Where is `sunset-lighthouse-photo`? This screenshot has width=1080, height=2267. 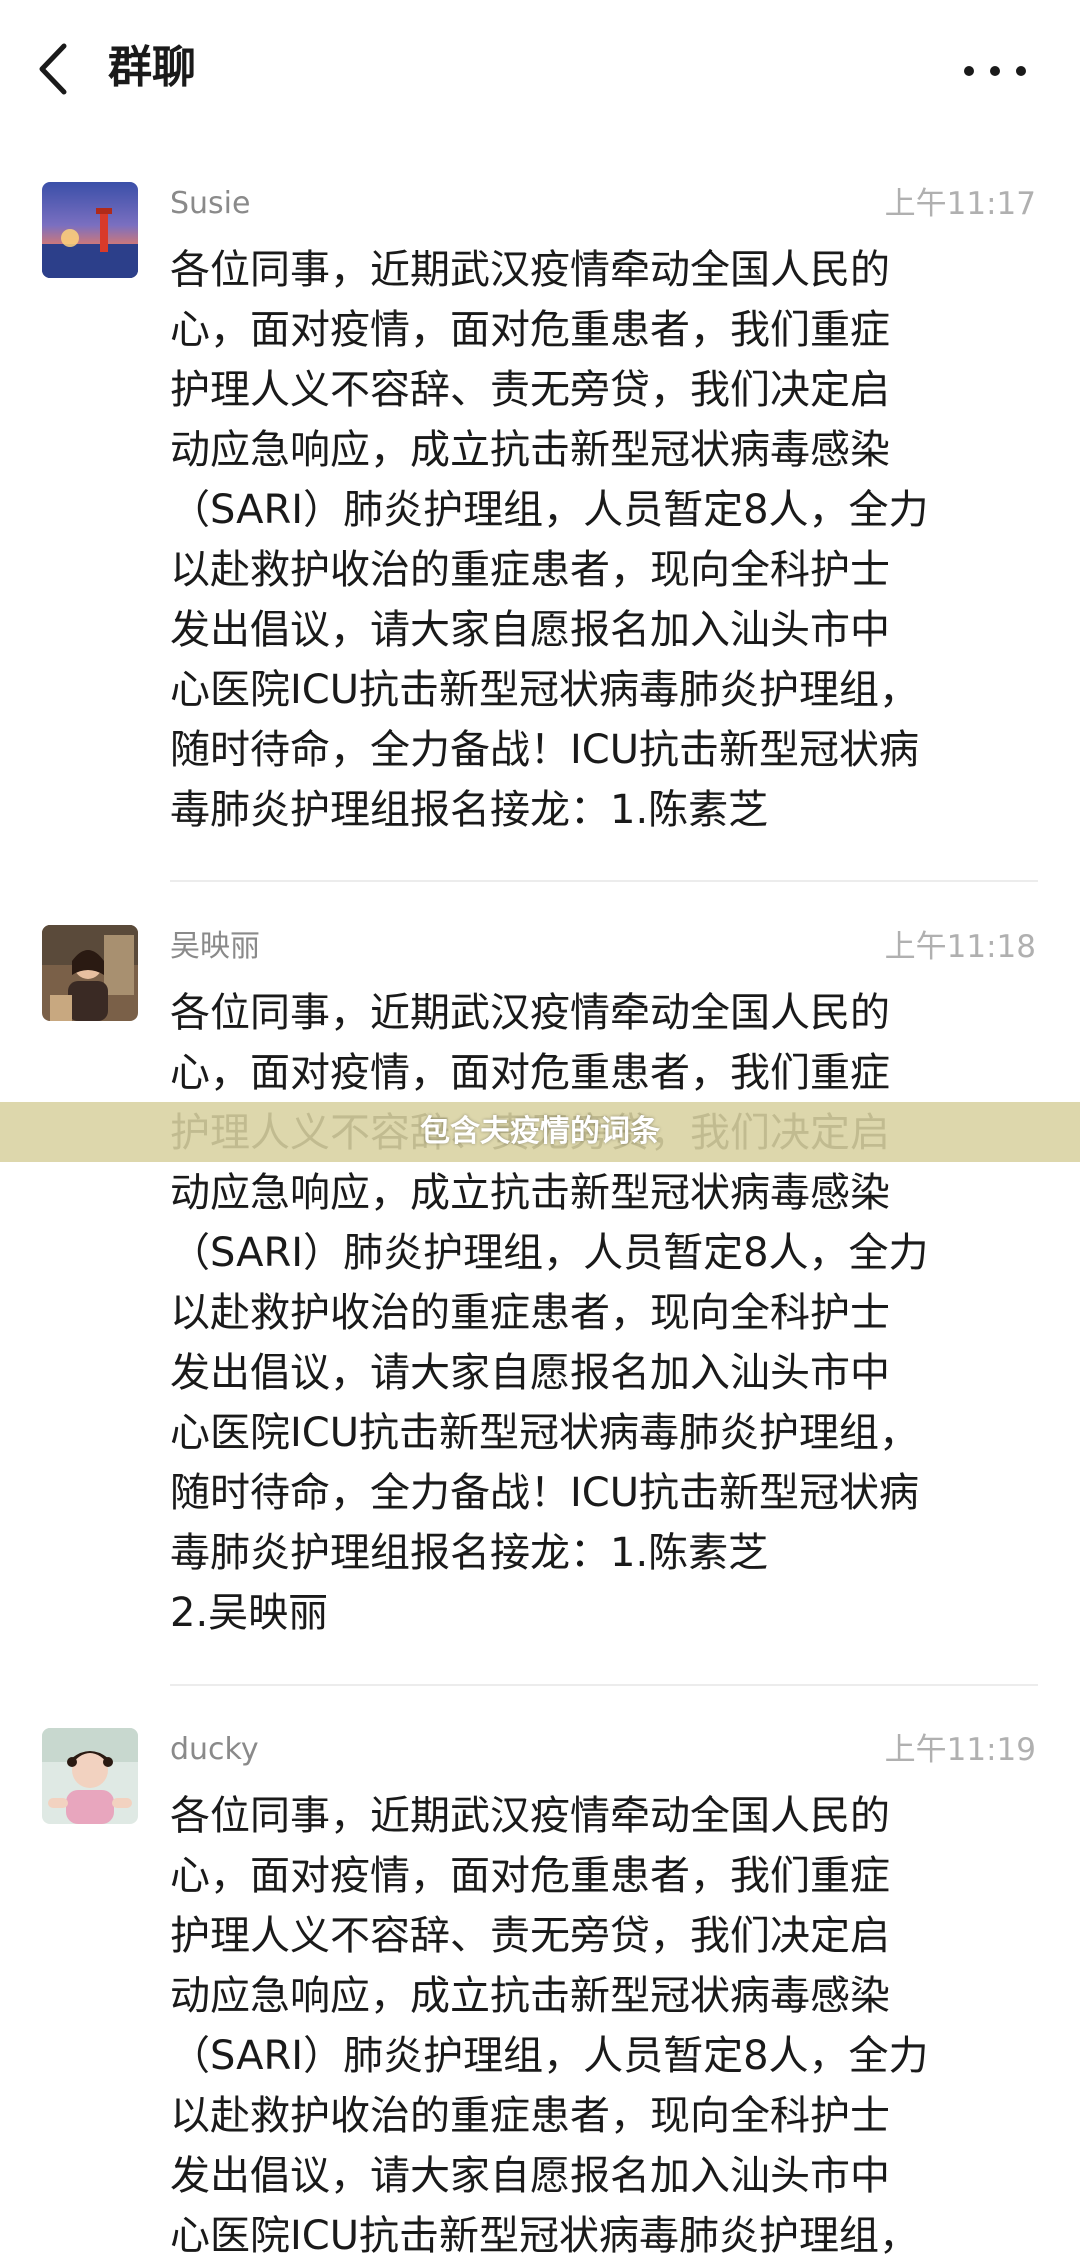
sunset-lighthouse-photo is located at coordinates (90, 230).